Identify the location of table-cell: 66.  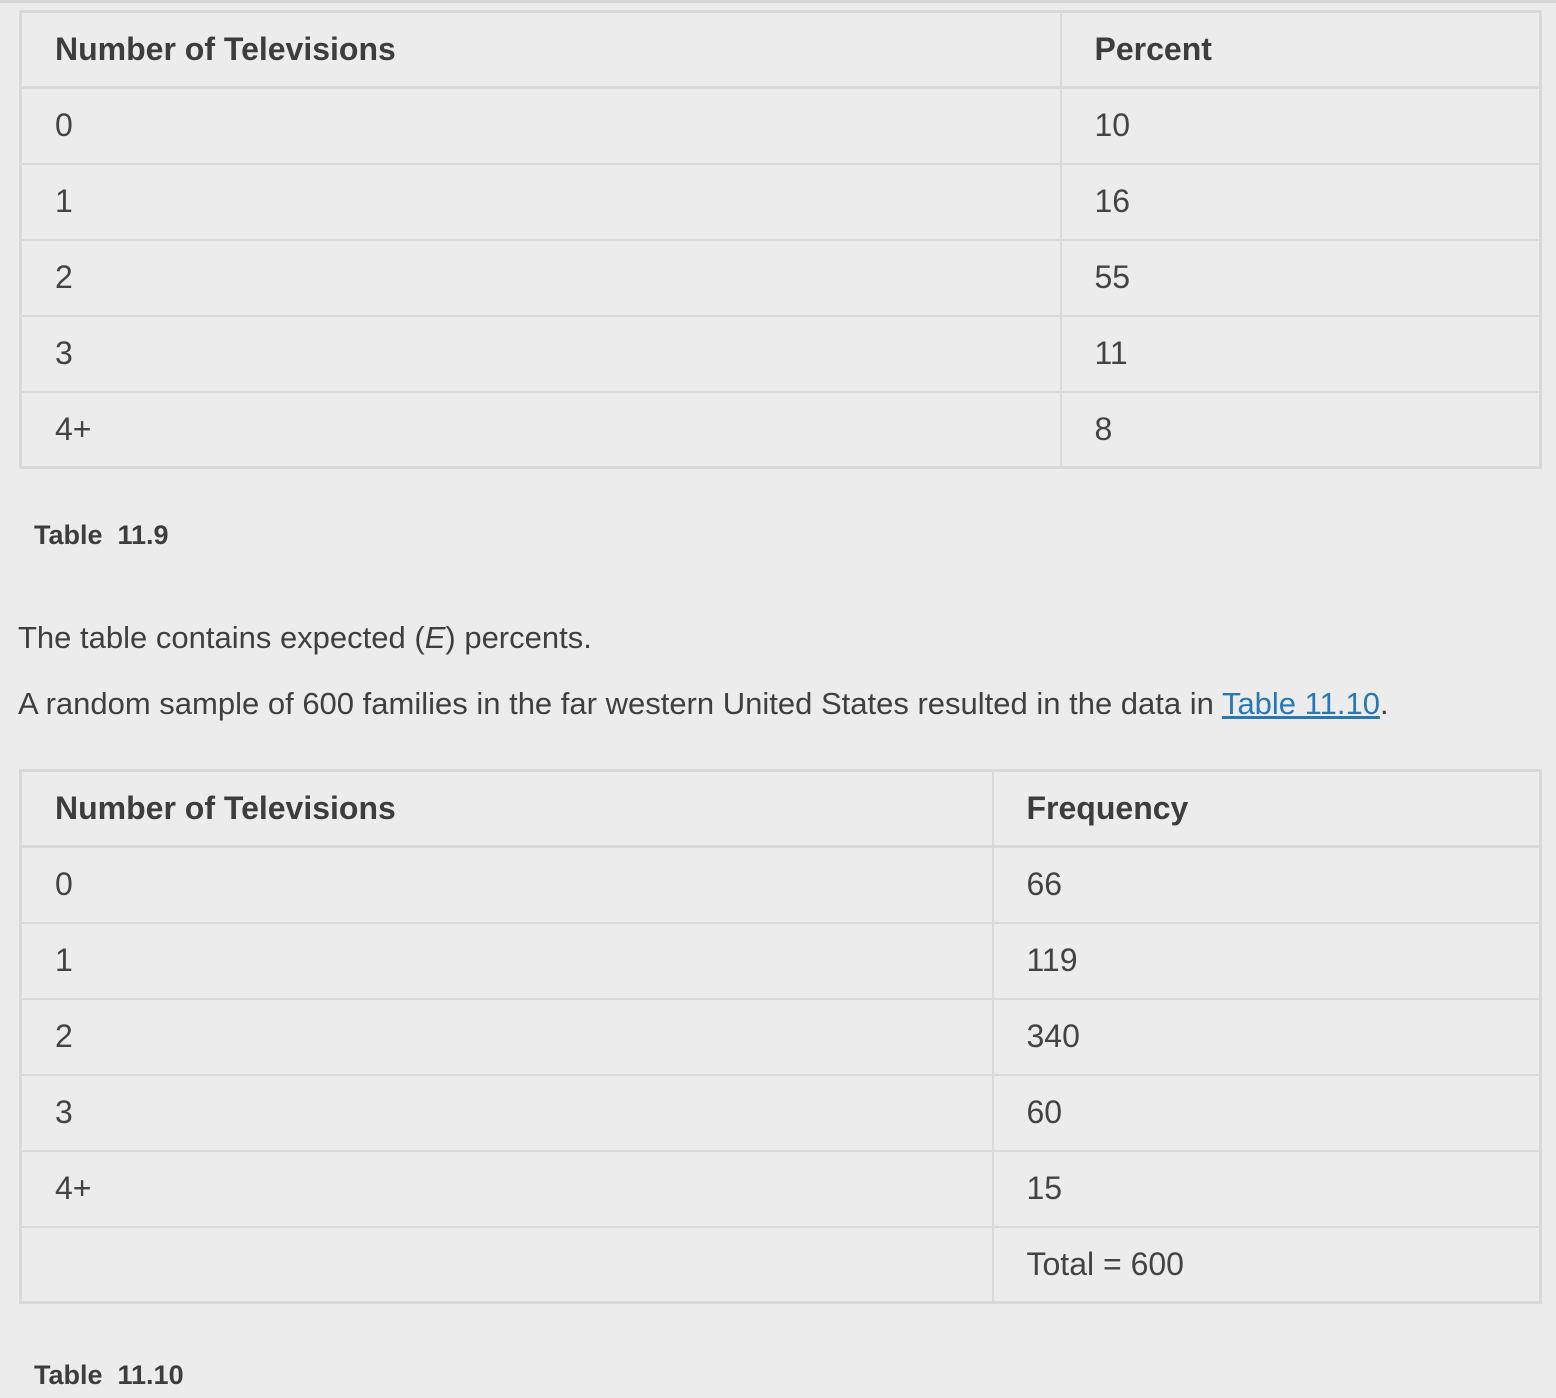
(1266, 884).